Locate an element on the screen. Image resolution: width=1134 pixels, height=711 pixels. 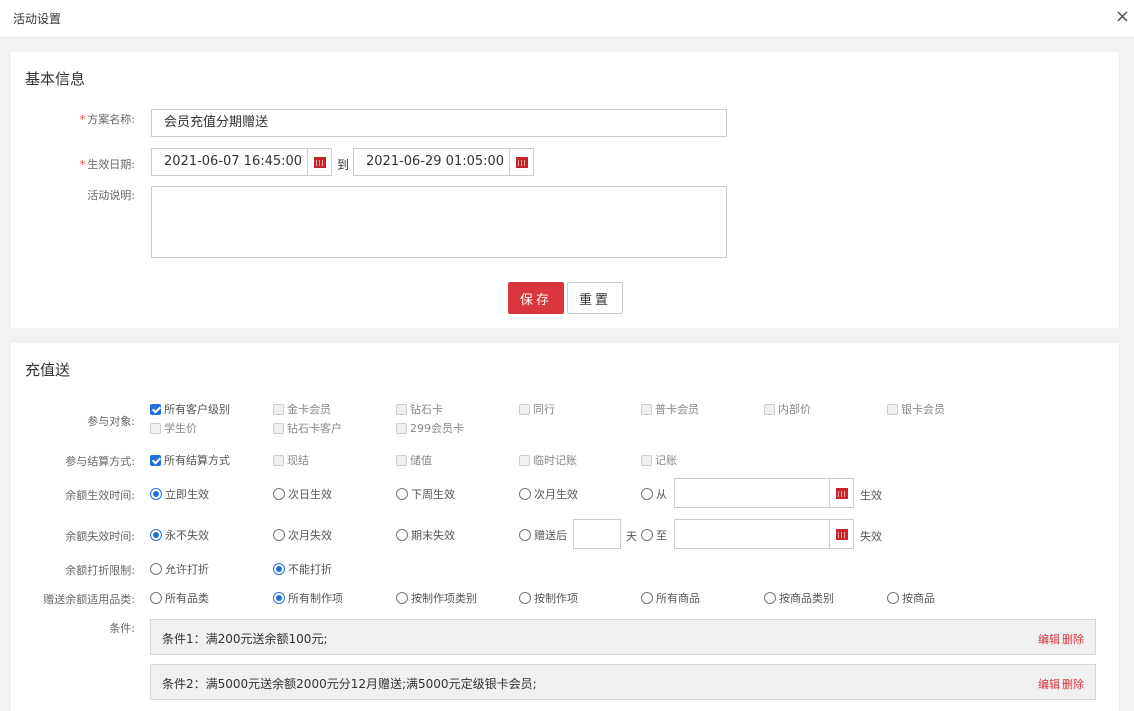
participant-checkbox-0: 所有客户级别 is located at coordinates (190, 409).